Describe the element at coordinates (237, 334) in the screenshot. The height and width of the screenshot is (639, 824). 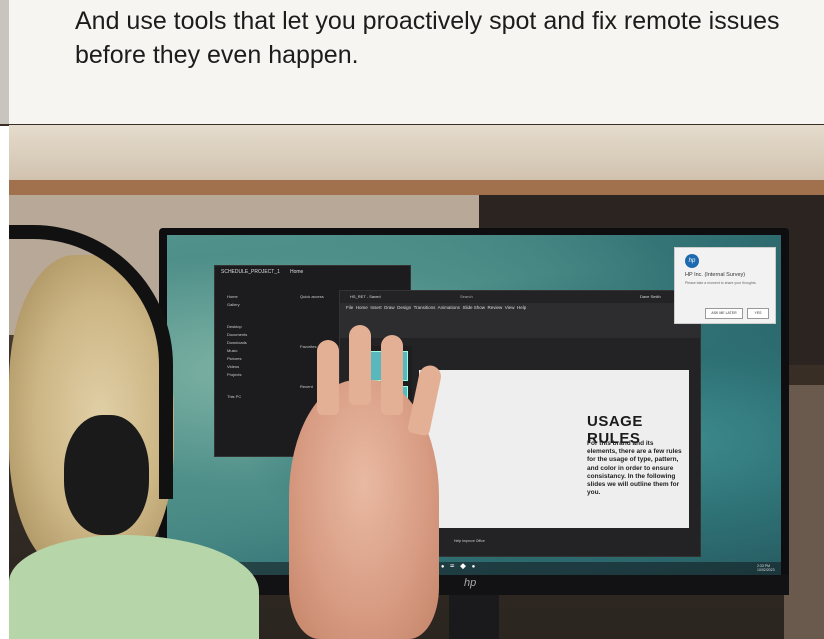
I see `nav-item-documents: Documents` at that location.